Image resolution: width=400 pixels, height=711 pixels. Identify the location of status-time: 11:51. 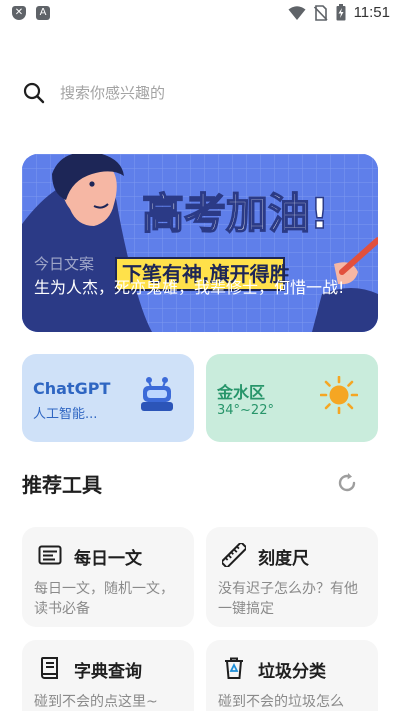
(371, 12).